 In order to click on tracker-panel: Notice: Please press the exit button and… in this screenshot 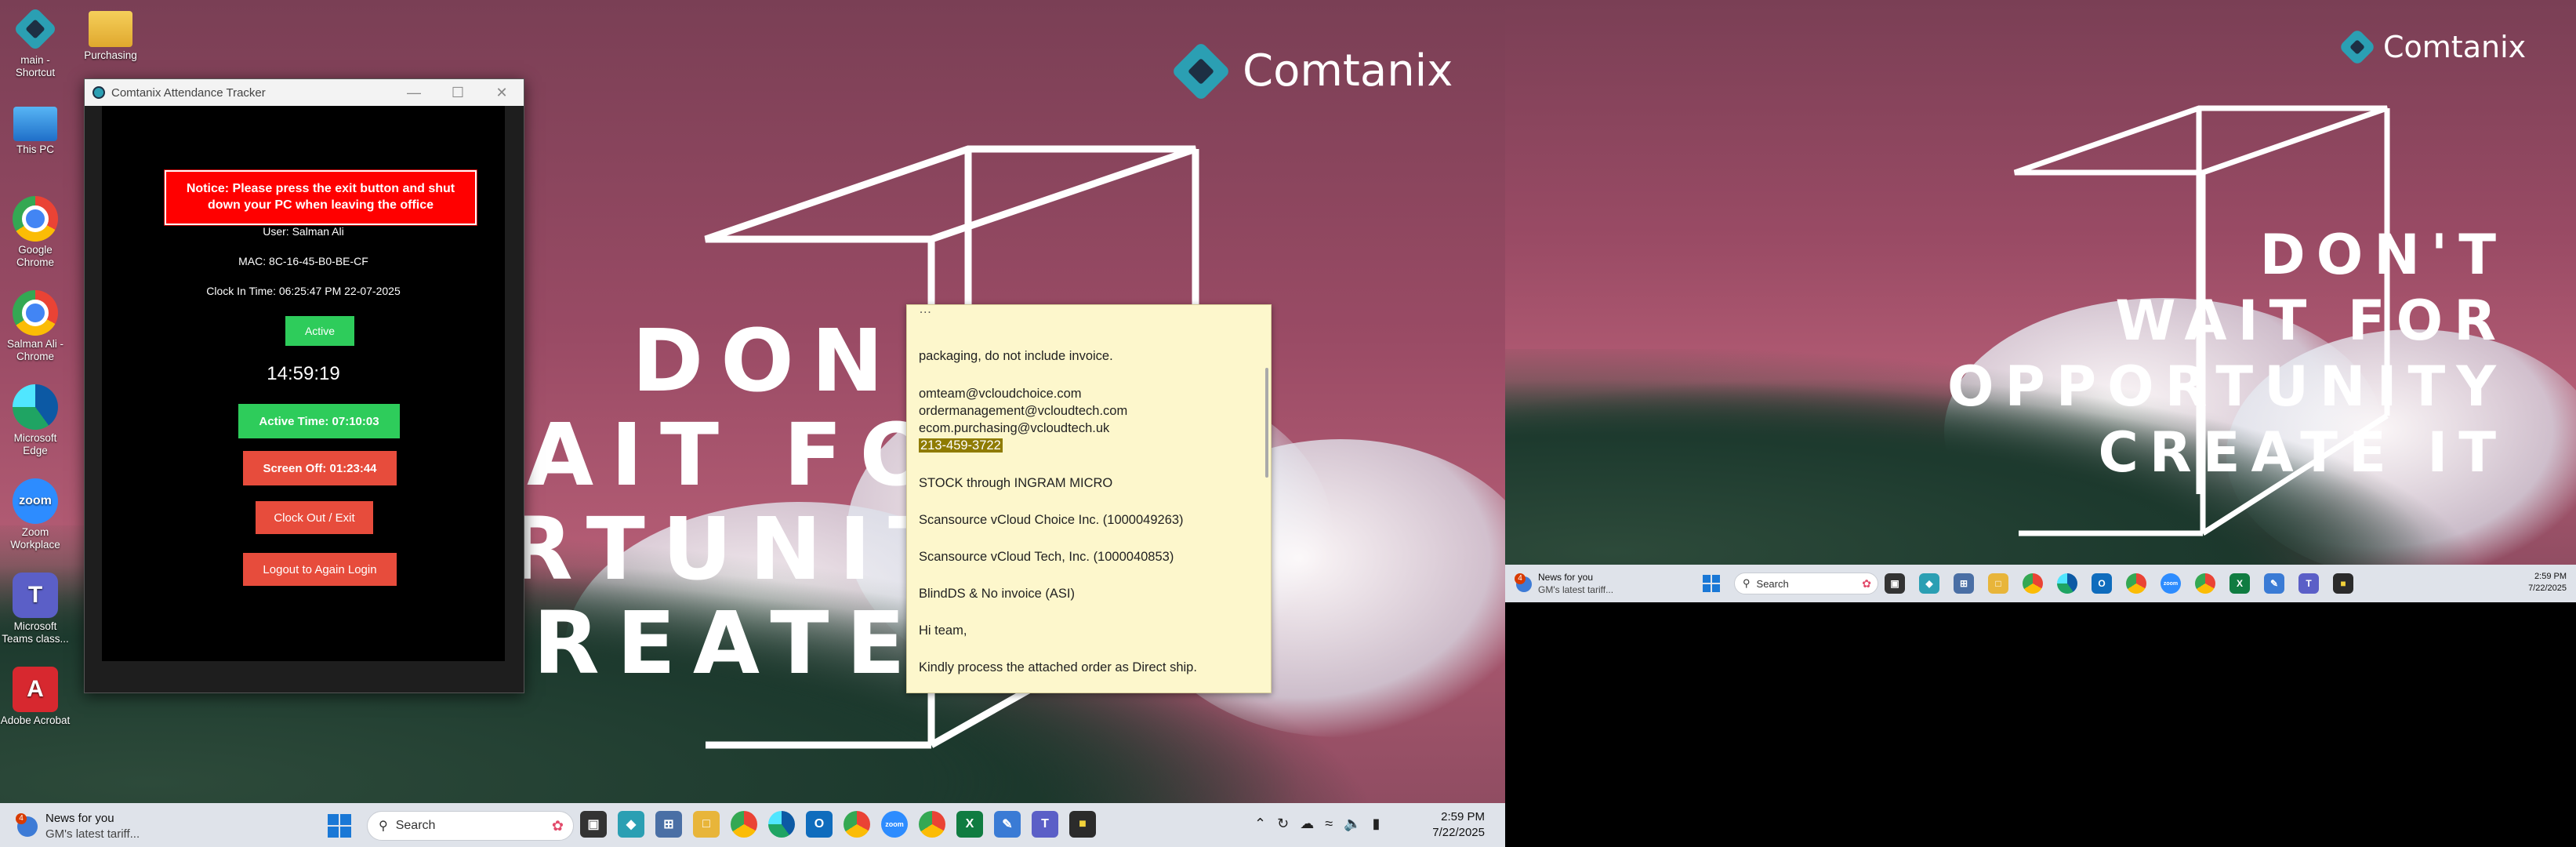, I will do `click(303, 383)`.